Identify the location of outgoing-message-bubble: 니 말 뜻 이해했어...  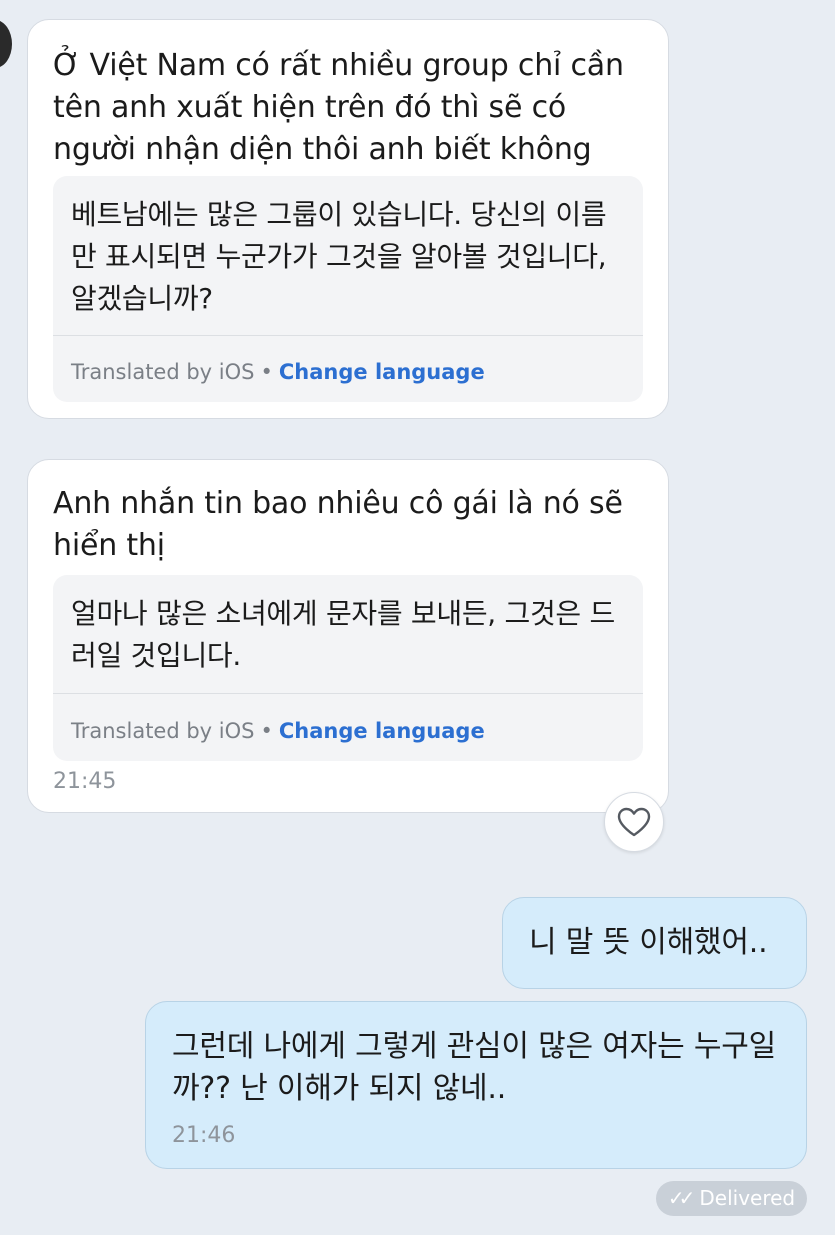
(654, 943).